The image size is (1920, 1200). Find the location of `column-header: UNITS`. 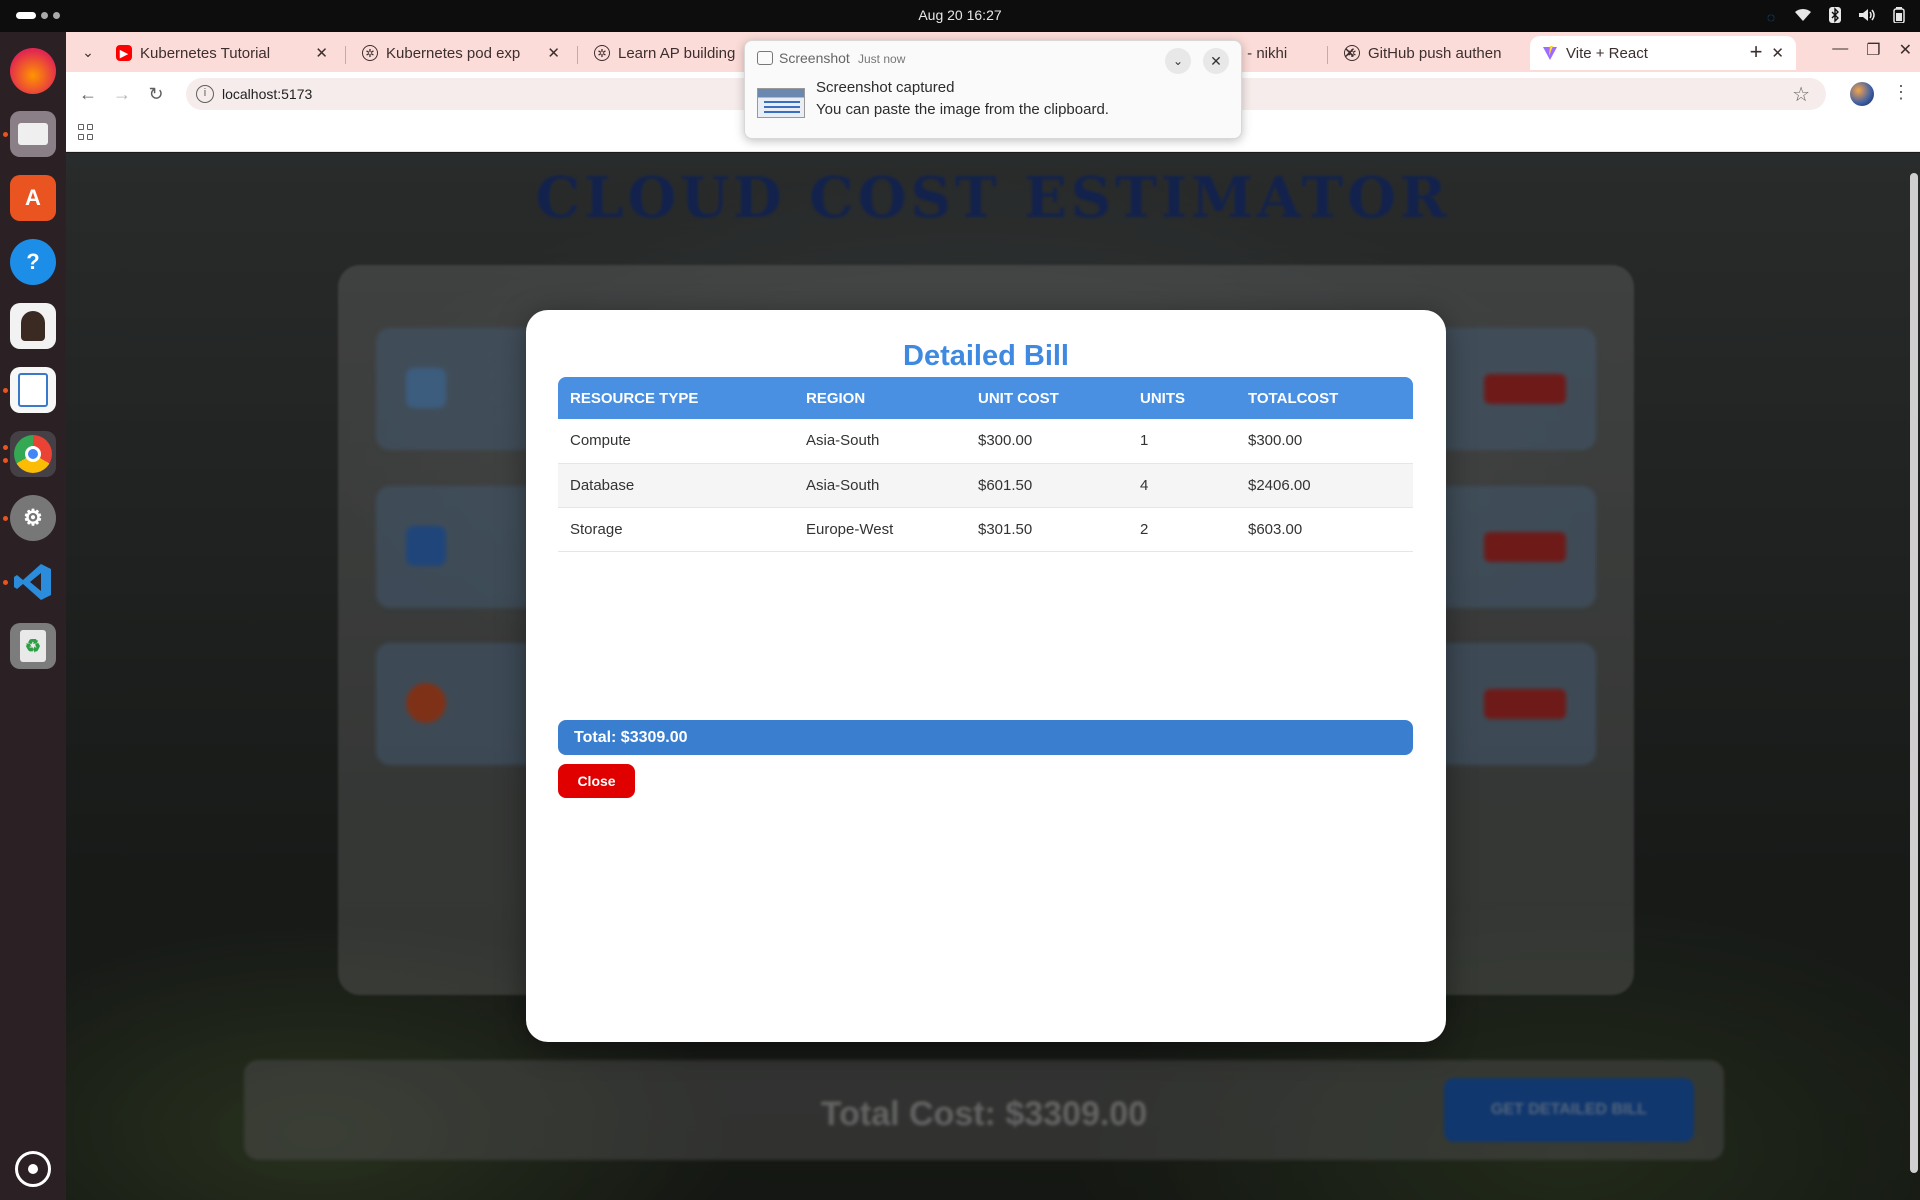

column-header: UNITS is located at coordinates (1182, 398).